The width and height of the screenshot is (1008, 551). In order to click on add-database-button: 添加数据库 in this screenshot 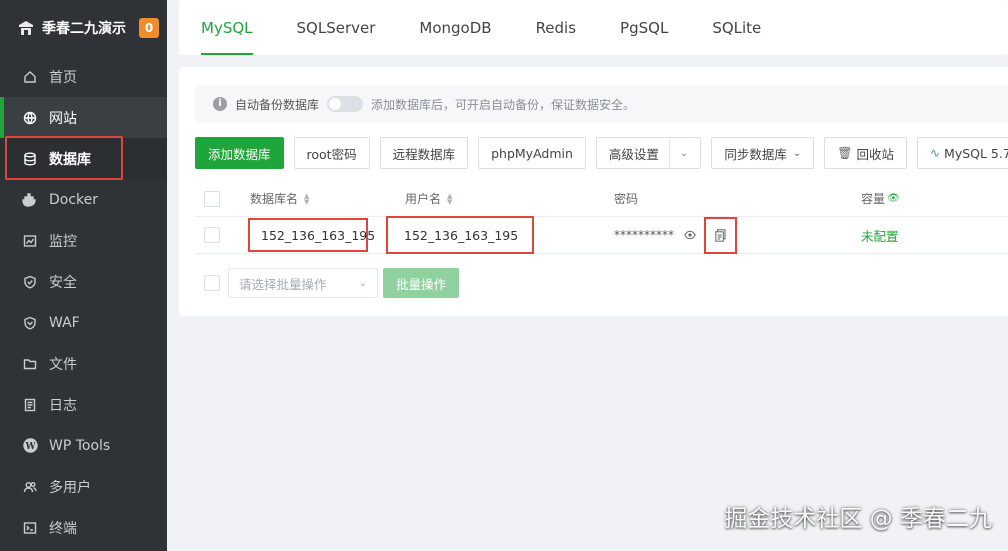, I will do `click(239, 153)`.